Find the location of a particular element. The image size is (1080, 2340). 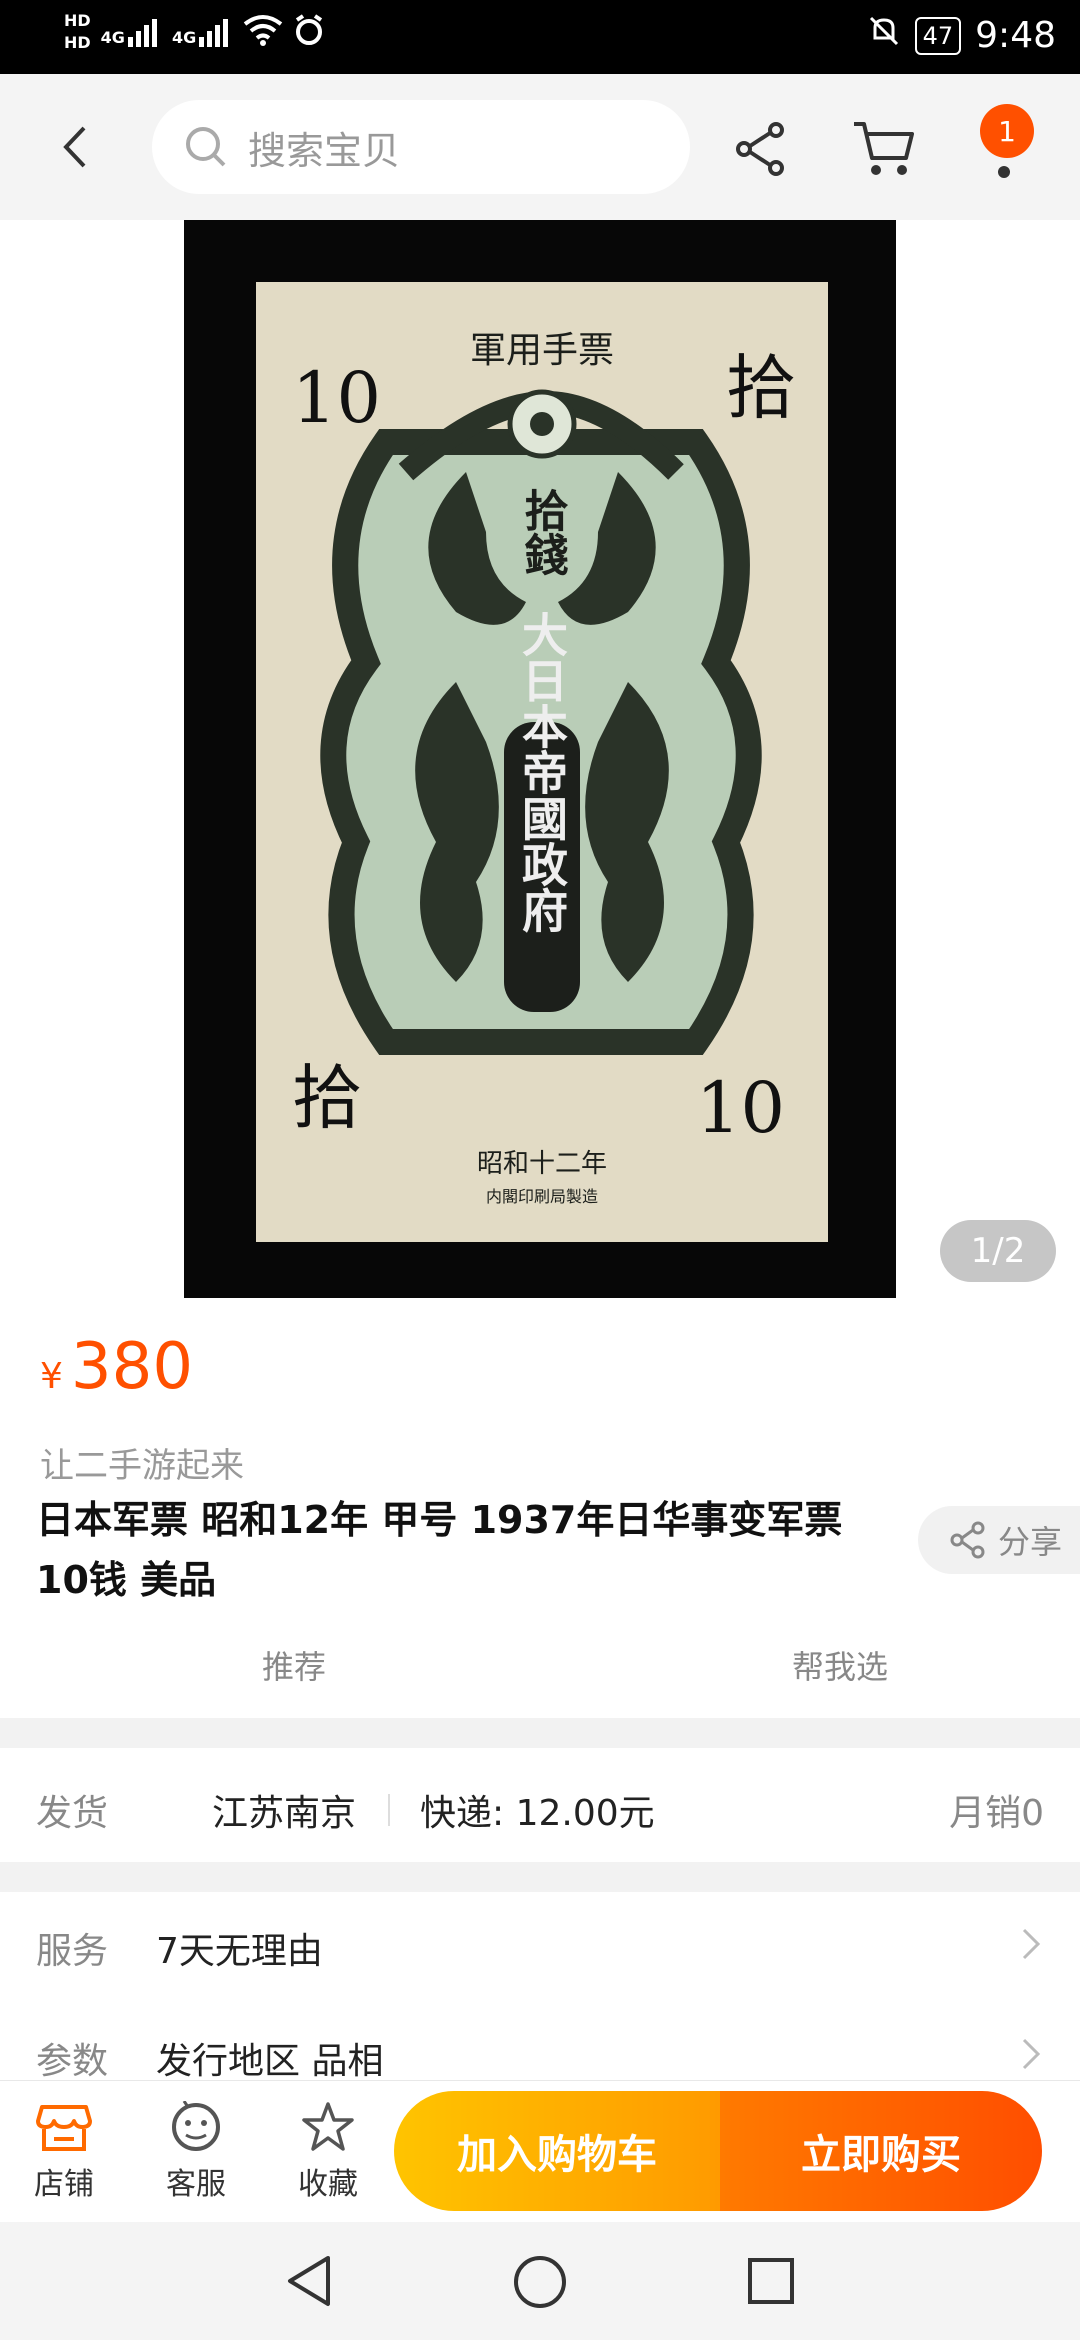

params-label: 参数 is located at coordinates (72, 2061).